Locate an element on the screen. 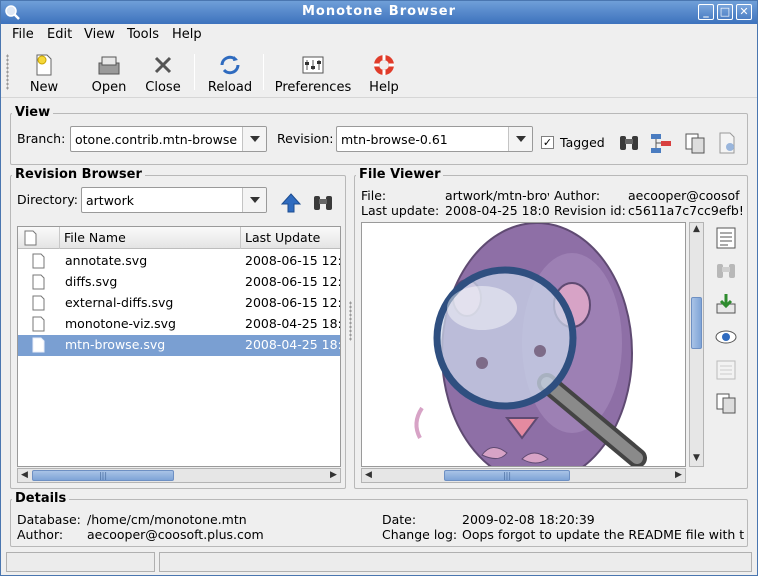  tagged-label: Tagged is located at coordinates (582, 142).